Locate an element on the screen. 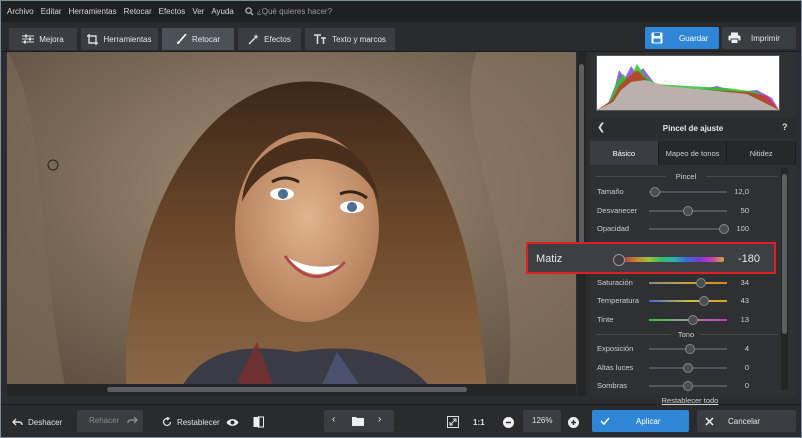 This screenshot has width=802, height=438. slider-temperatura: Temperatura 43 is located at coordinates (687, 301).